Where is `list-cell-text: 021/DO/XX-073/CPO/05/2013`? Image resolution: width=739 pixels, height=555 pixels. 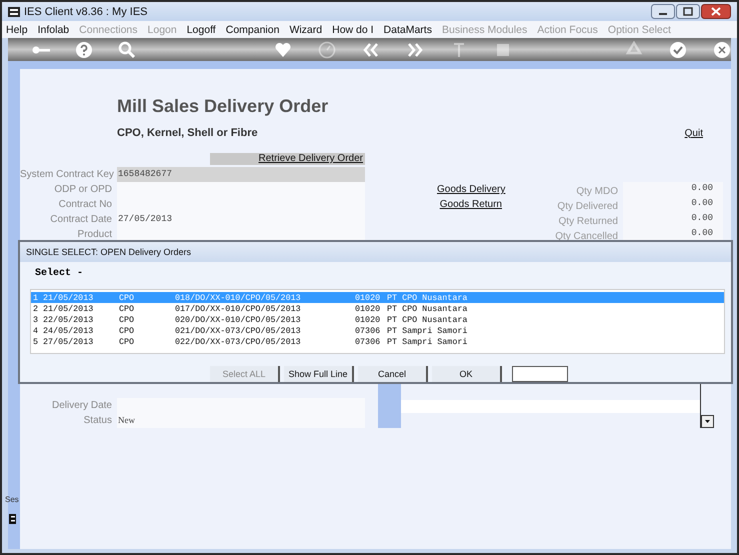 list-cell-text: 021/DO/XX-073/CPO/05/2013 is located at coordinates (238, 331).